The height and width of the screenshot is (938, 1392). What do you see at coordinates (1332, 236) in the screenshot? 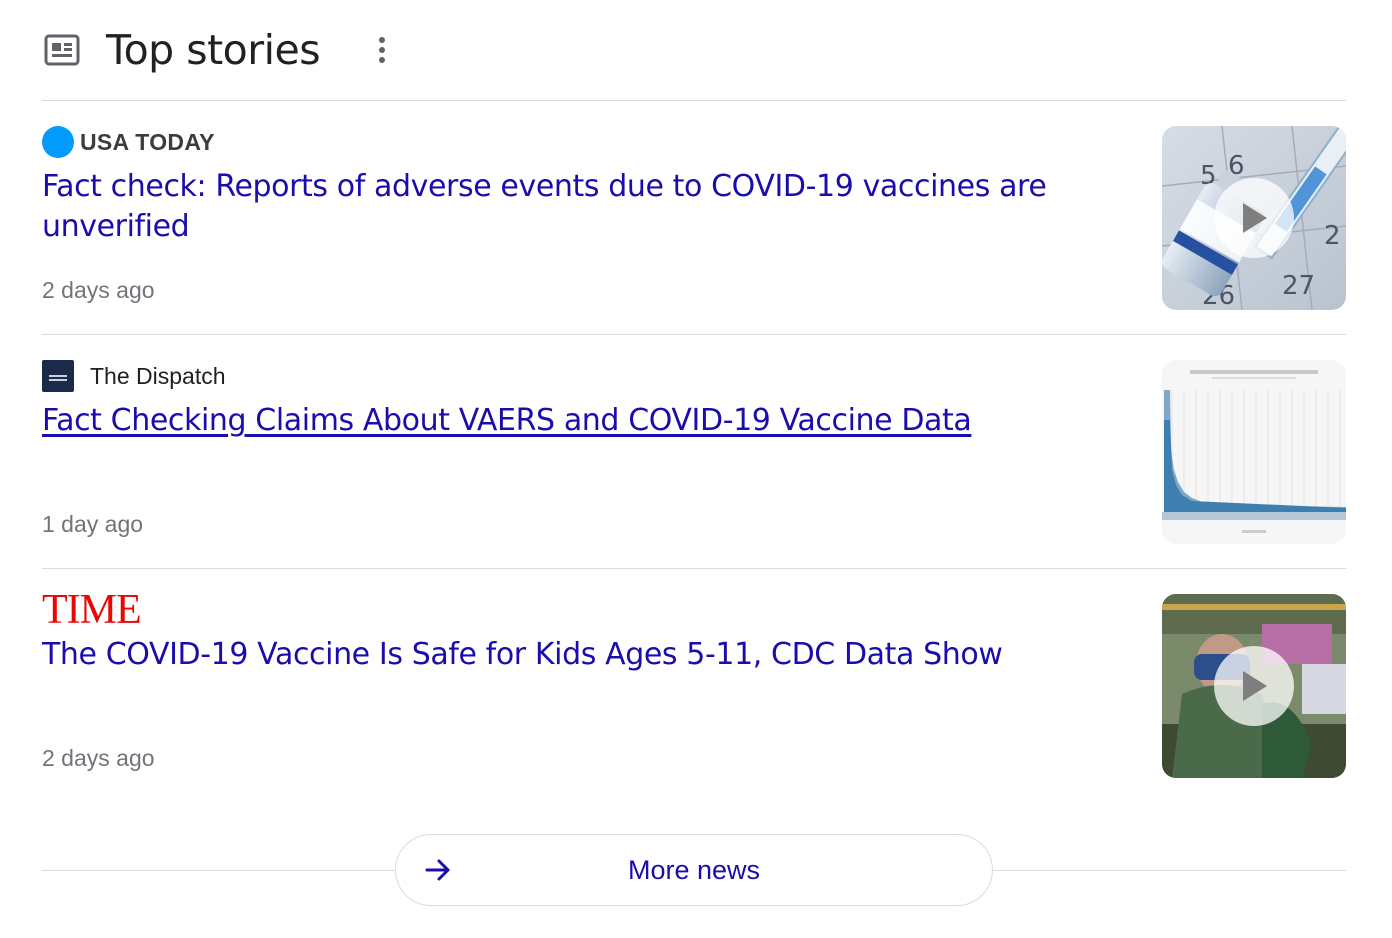
I see `svg-text: 2` at bounding box center [1332, 236].